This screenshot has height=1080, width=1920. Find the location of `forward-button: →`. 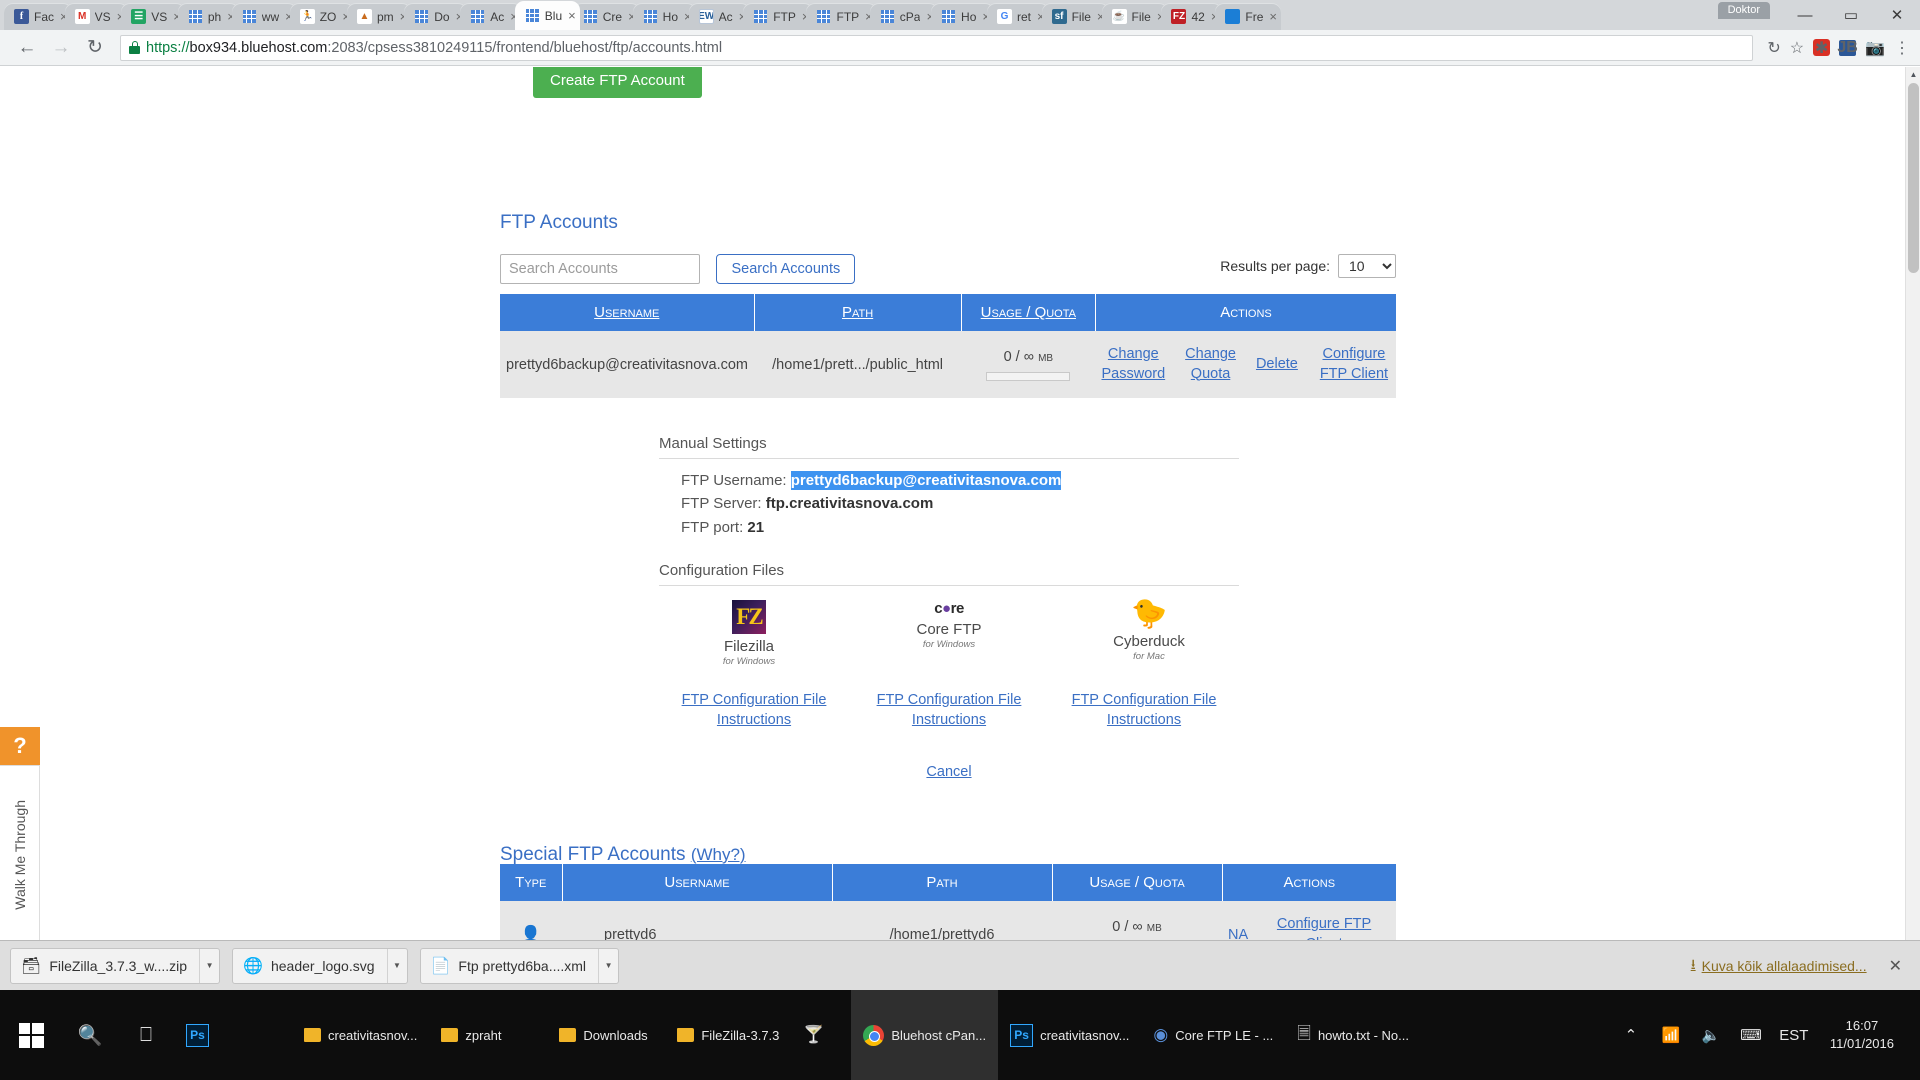

forward-button: → is located at coordinates (61, 48).